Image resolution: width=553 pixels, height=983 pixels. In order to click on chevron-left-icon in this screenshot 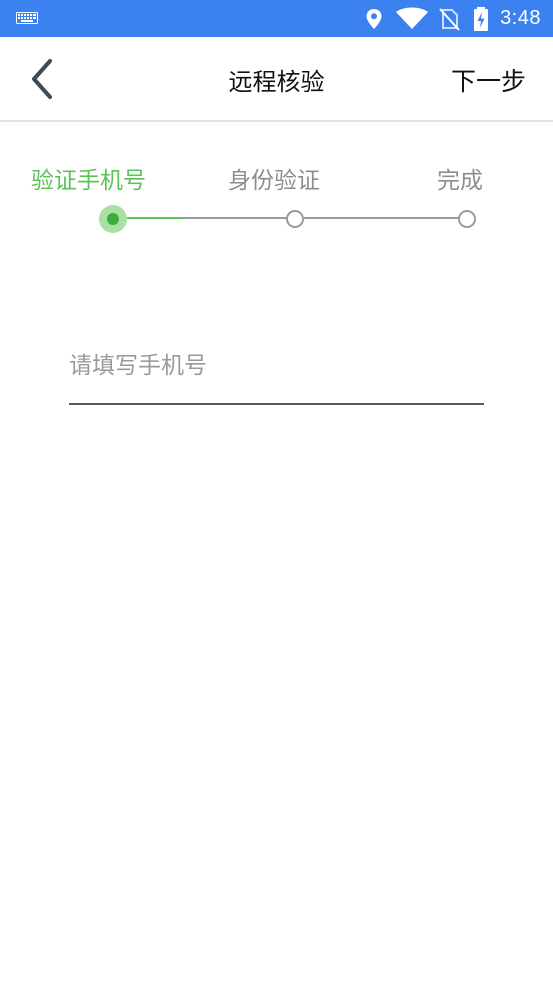, I will do `click(42, 79)`.